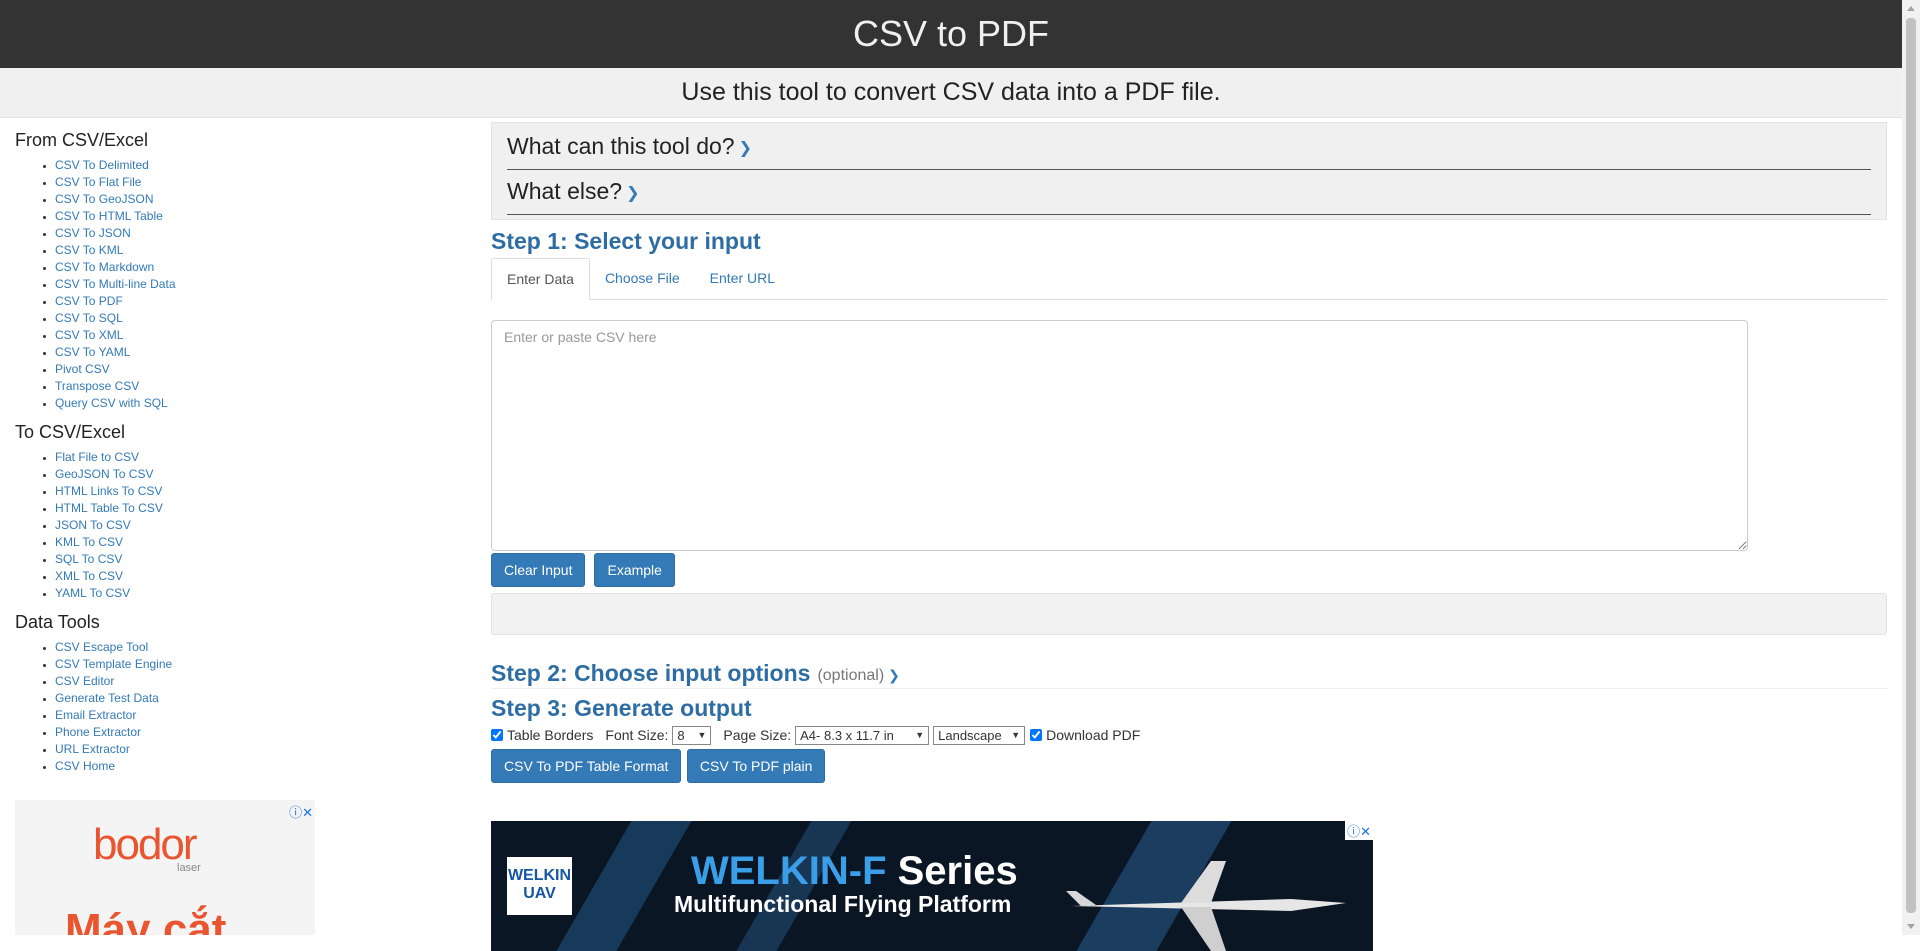  I want to click on faq-toggle-what-else: What else? ❯, so click(1189, 192).